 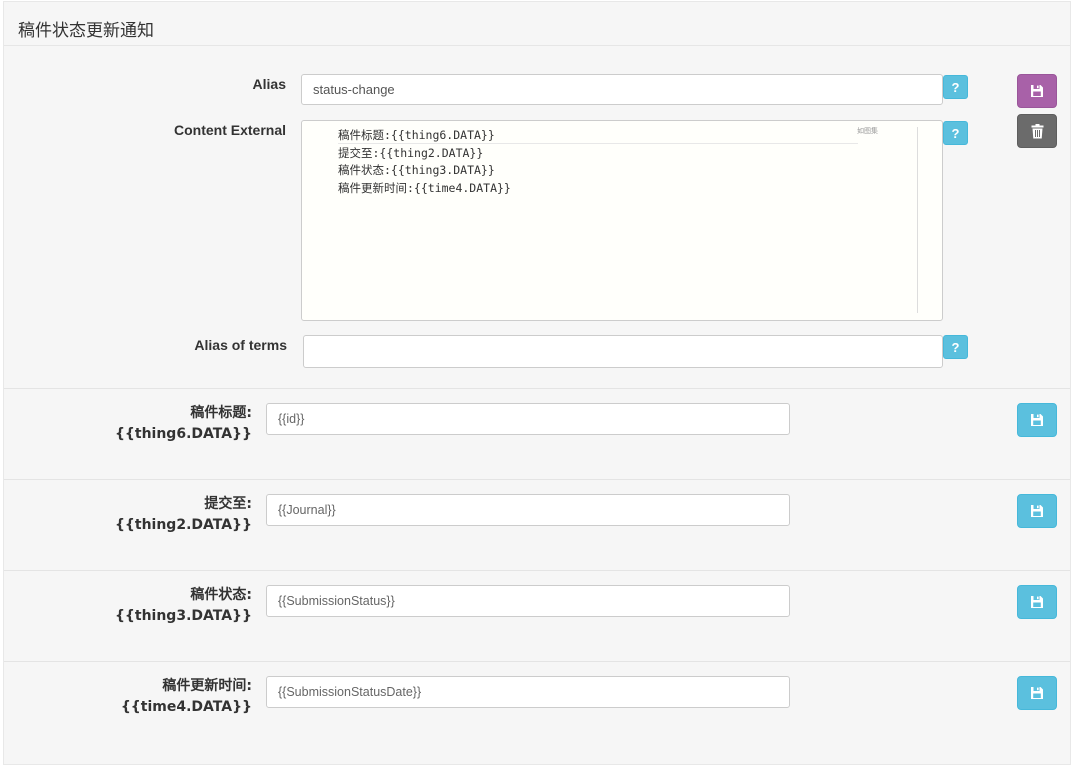 What do you see at coordinates (528, 692) in the screenshot?
I see `field-input-time4: {{SubmissionStatusDate}}` at bounding box center [528, 692].